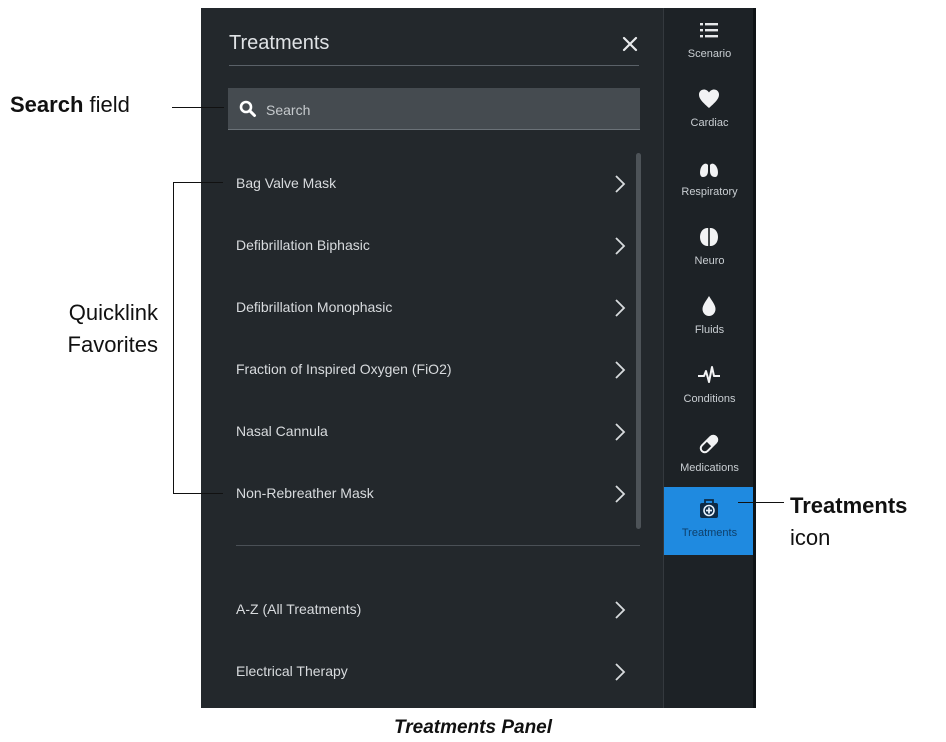  What do you see at coordinates (709, 374) in the screenshot?
I see `heartbeat-icon` at bounding box center [709, 374].